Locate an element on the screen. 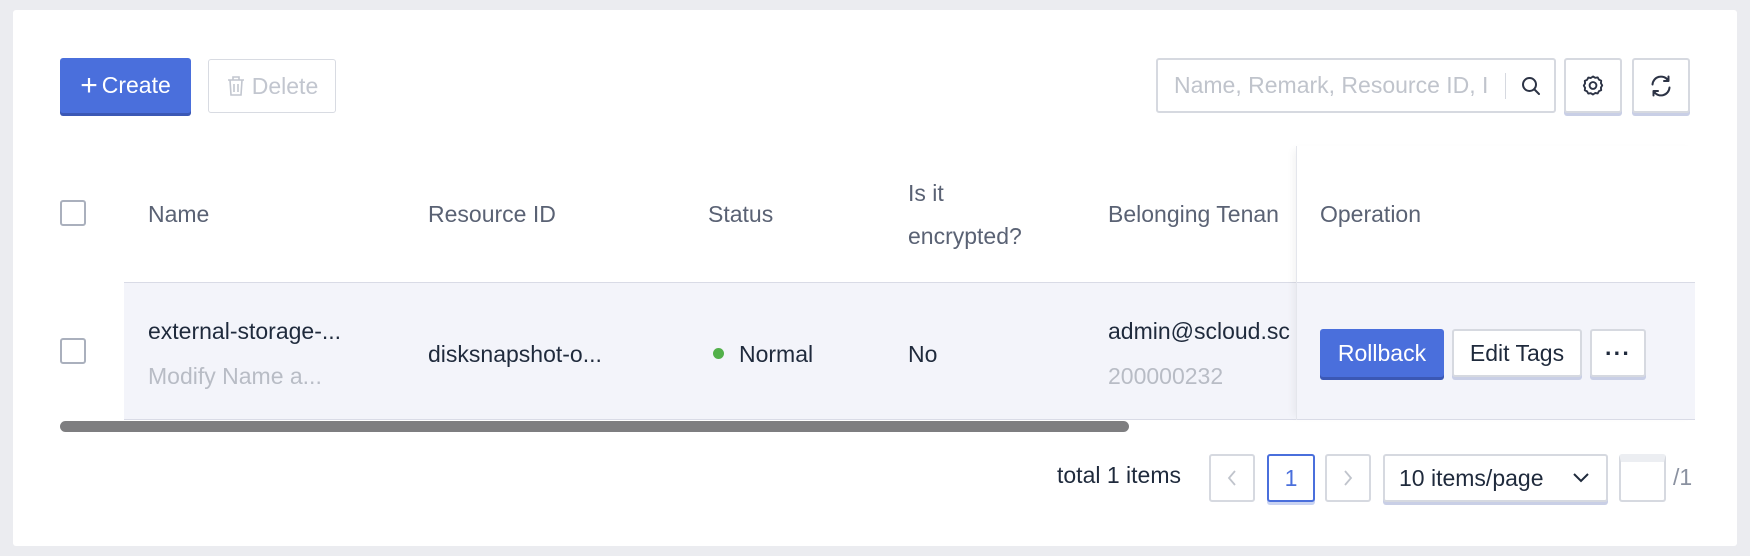  refresh-icon is located at coordinates (1661, 85).